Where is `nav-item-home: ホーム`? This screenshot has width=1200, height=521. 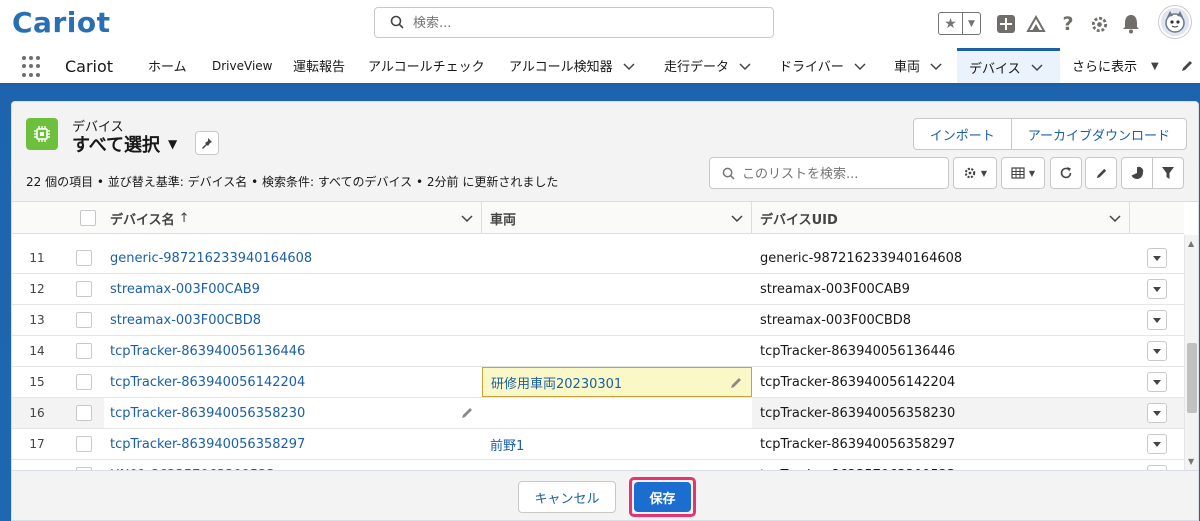
nav-item-home: ホーム is located at coordinates (167, 65).